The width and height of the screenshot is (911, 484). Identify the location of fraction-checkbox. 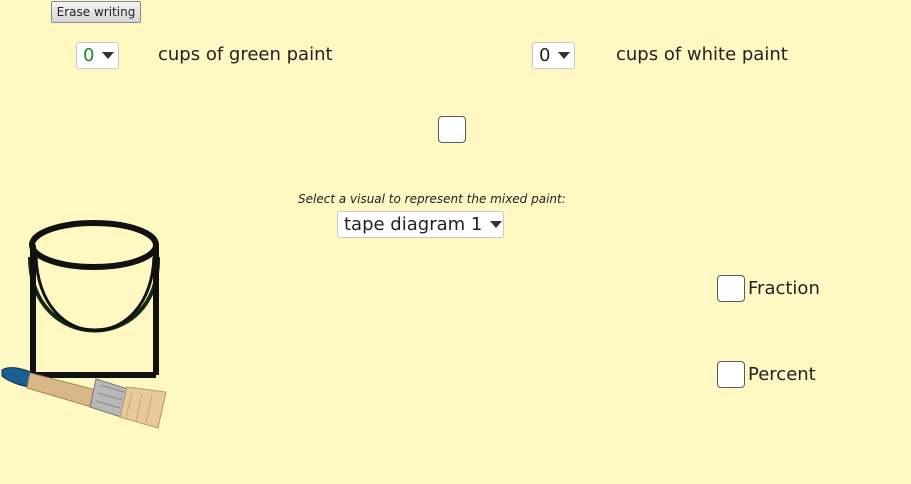
(731, 288).